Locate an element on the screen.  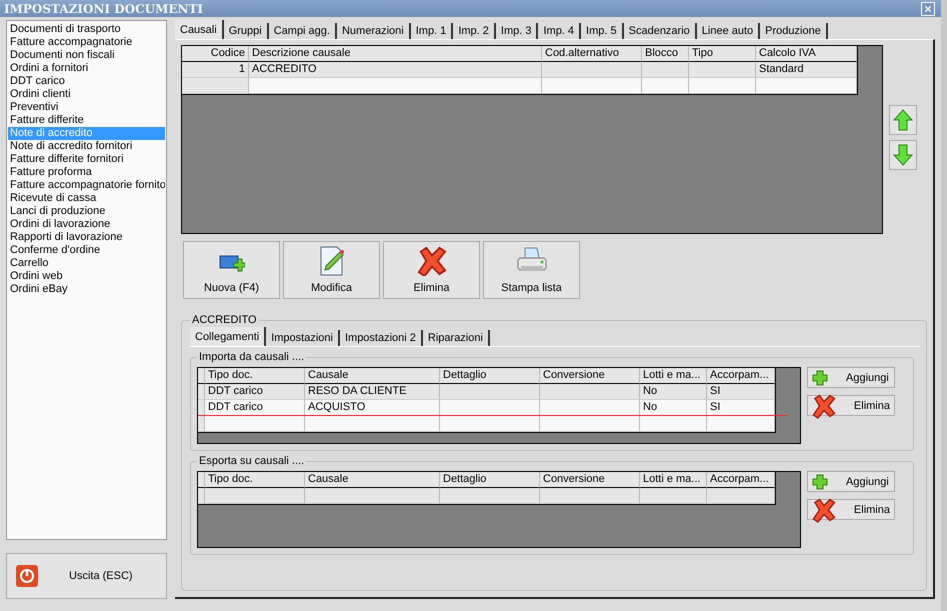
list-item: Fatture differite is located at coordinates (86, 120).